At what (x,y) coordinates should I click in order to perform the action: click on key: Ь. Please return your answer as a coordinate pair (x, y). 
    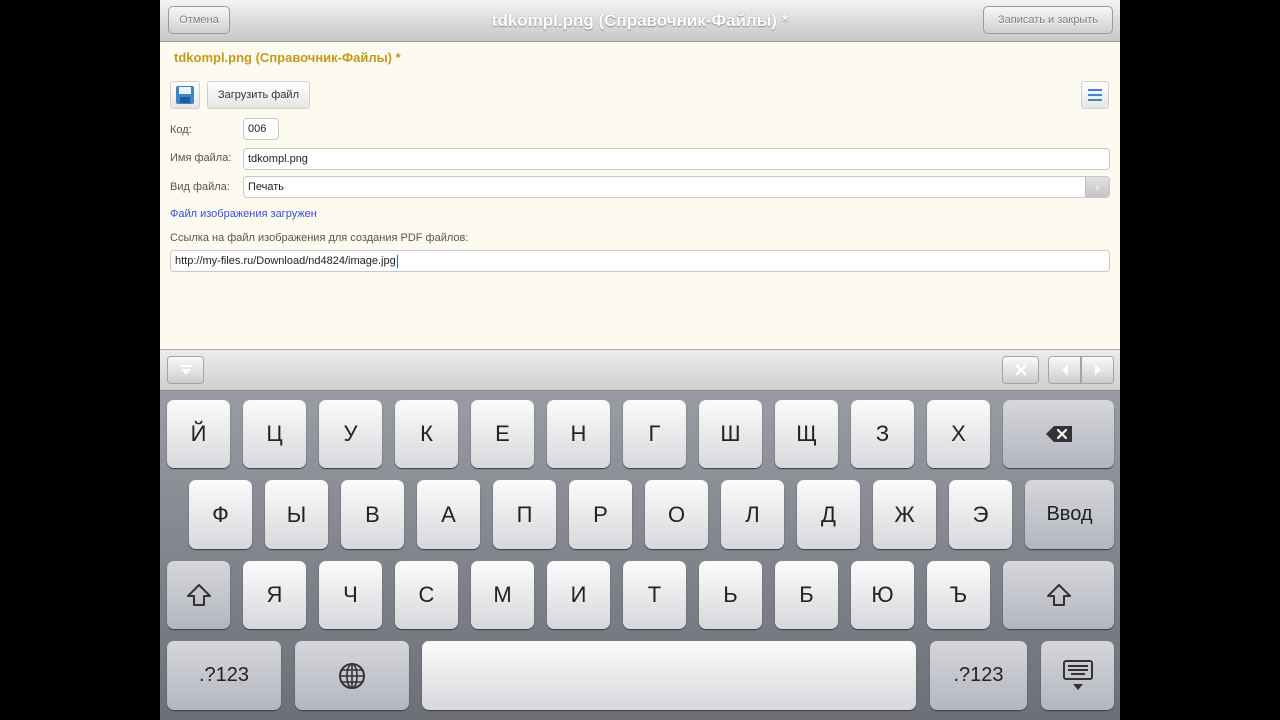
    Looking at the image, I should click on (730, 595).